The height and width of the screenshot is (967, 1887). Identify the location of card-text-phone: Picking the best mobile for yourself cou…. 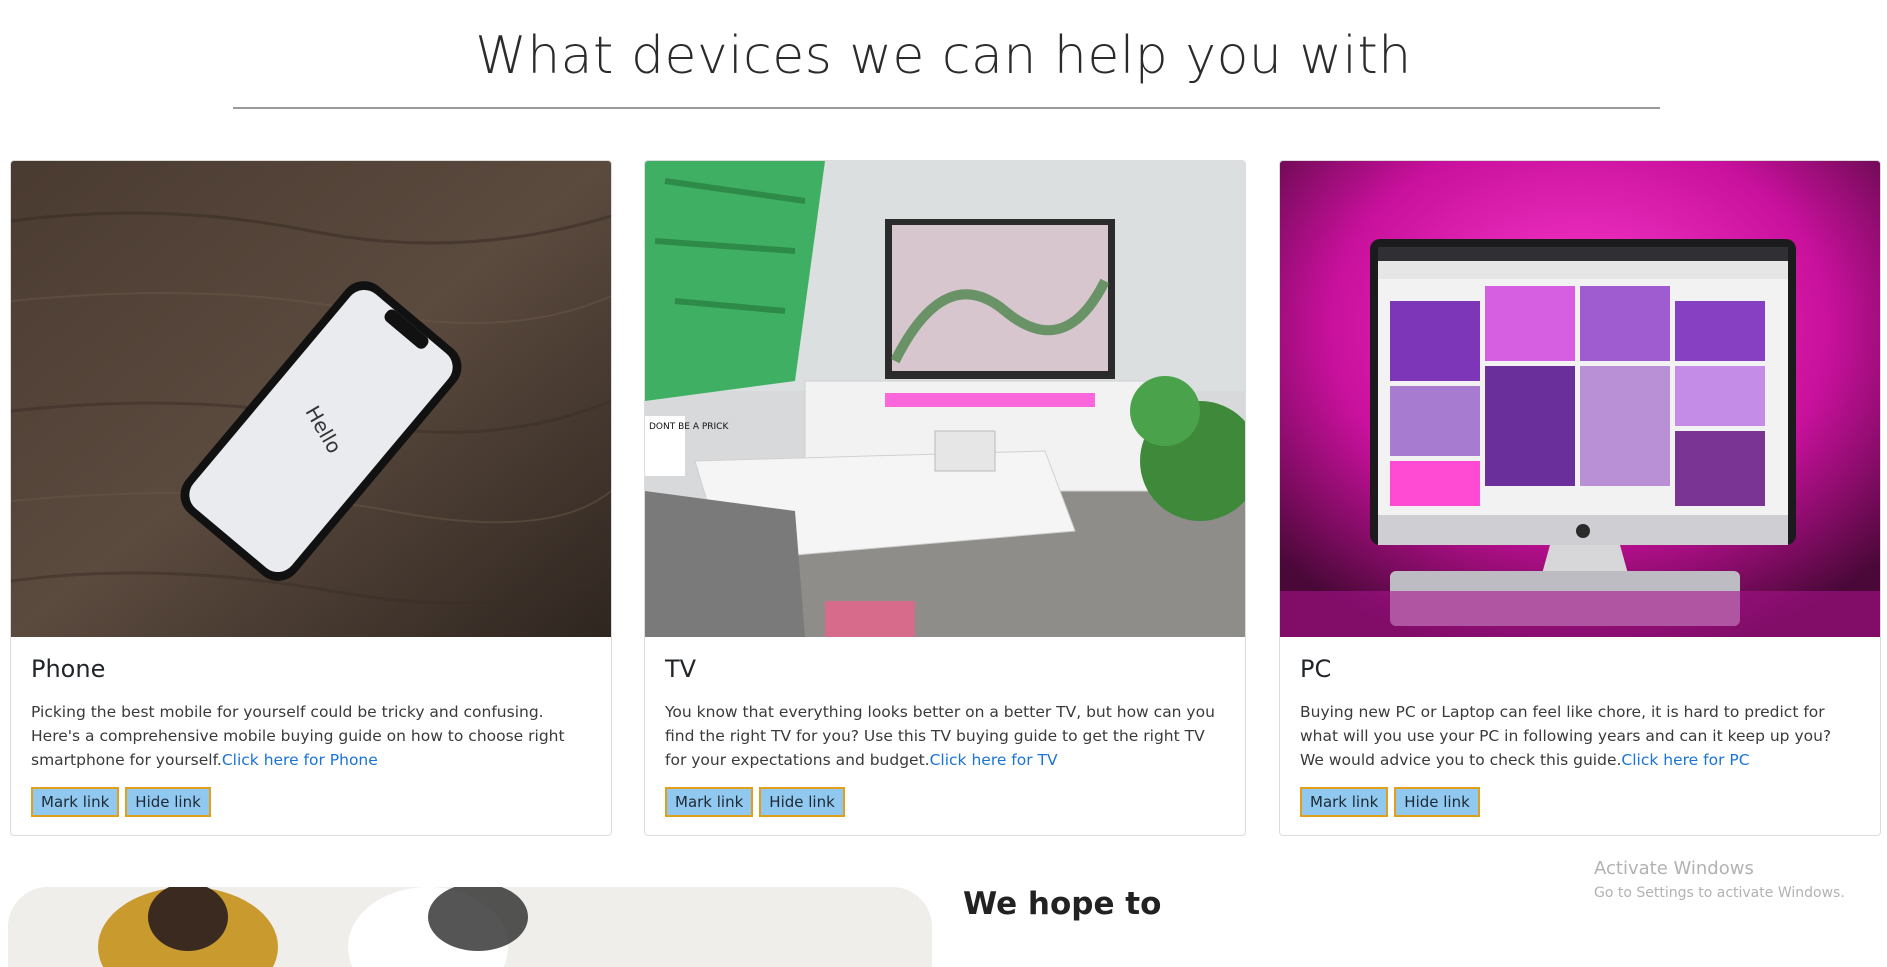
(298, 736).